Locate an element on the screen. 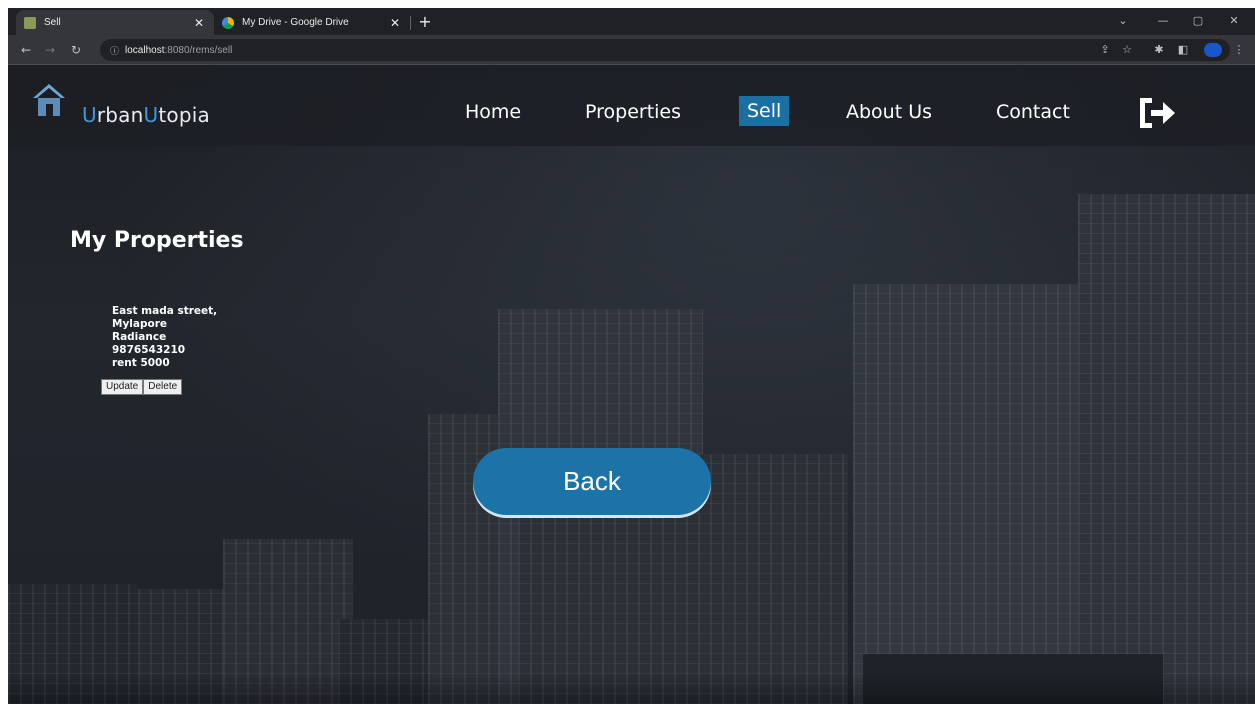 The height and width of the screenshot is (704, 1255). info-icon: ⓘ is located at coordinates (114, 50).